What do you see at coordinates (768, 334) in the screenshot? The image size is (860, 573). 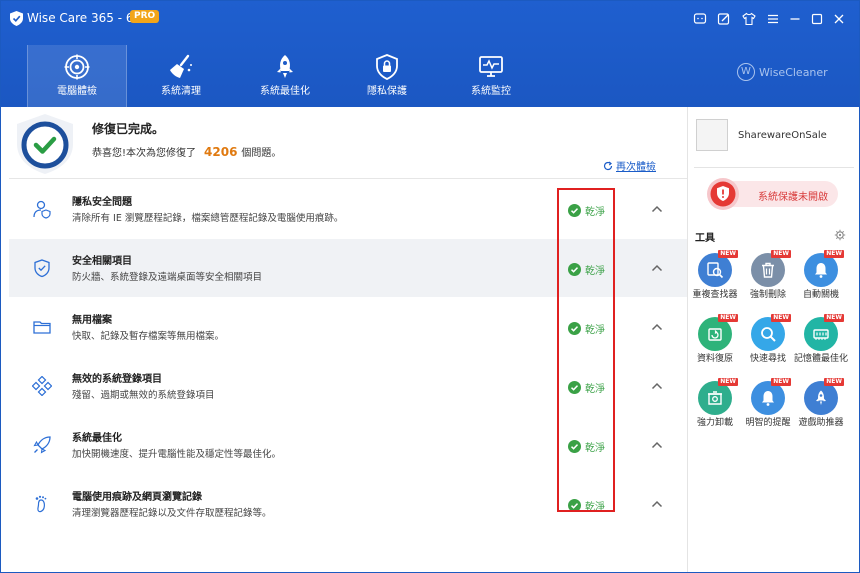 I see `search-icon` at bounding box center [768, 334].